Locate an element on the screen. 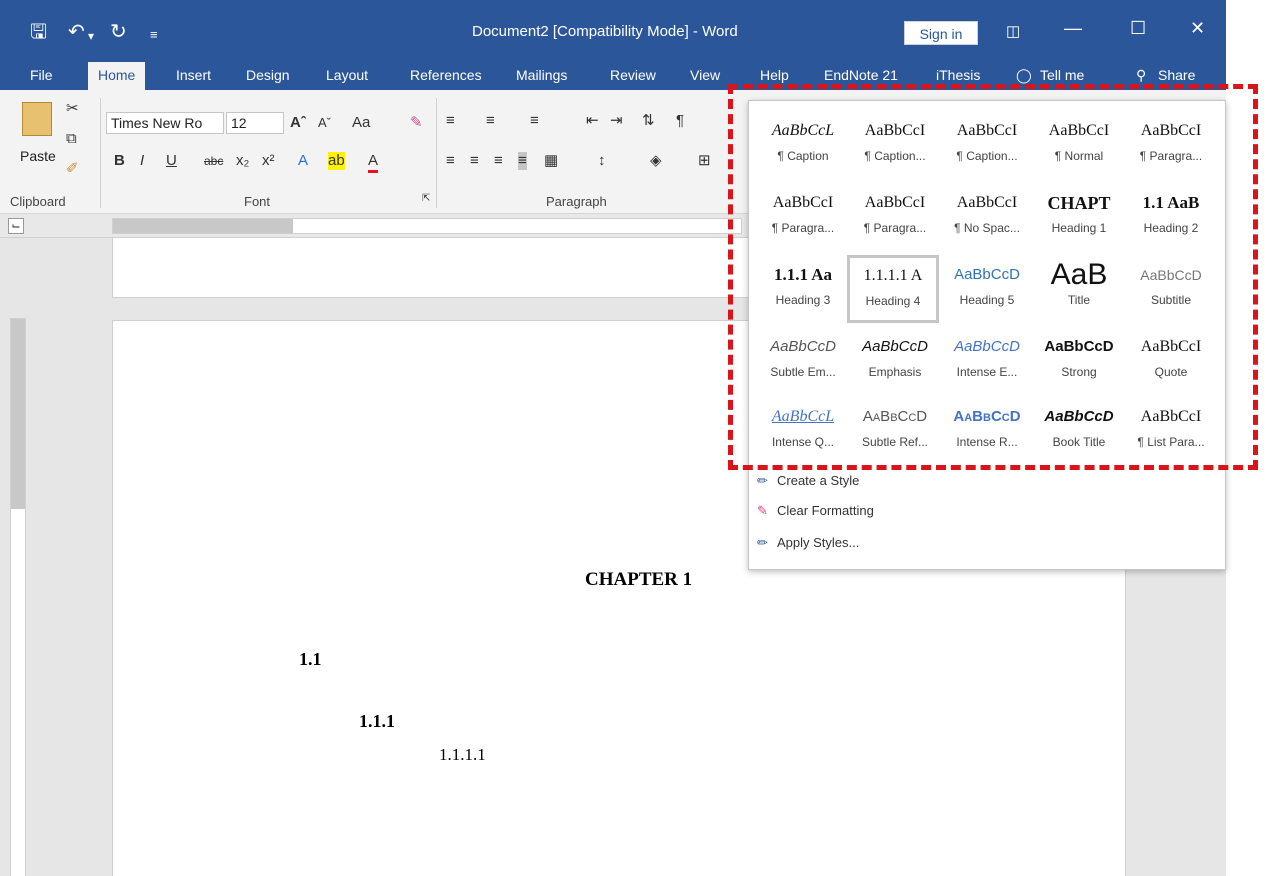 This screenshot has height=876, width=1271. close-icon: ✕ is located at coordinates (1197, 28).